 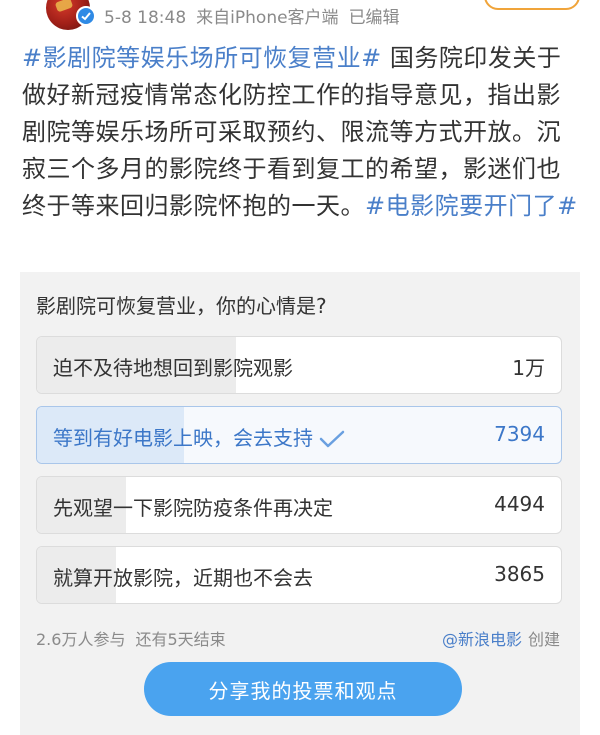 I want to click on poll-option: 迫不及待地想回到影院观影 1万, so click(x=299, y=365).